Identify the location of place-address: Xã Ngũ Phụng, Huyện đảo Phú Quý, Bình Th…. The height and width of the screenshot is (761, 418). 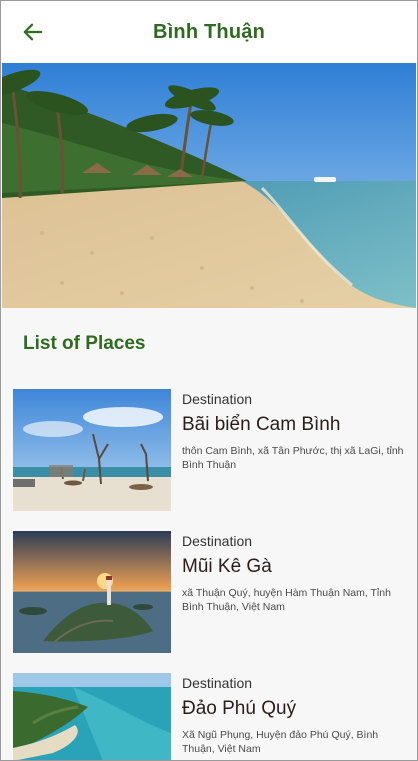
(280, 742).